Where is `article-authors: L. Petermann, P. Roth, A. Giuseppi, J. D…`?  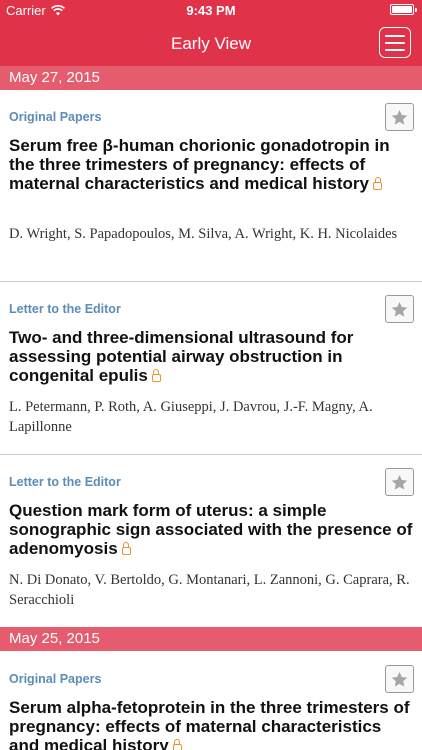 article-authors: L. Petermann, P. Roth, A. Giuseppi, J. D… is located at coordinates (191, 417).